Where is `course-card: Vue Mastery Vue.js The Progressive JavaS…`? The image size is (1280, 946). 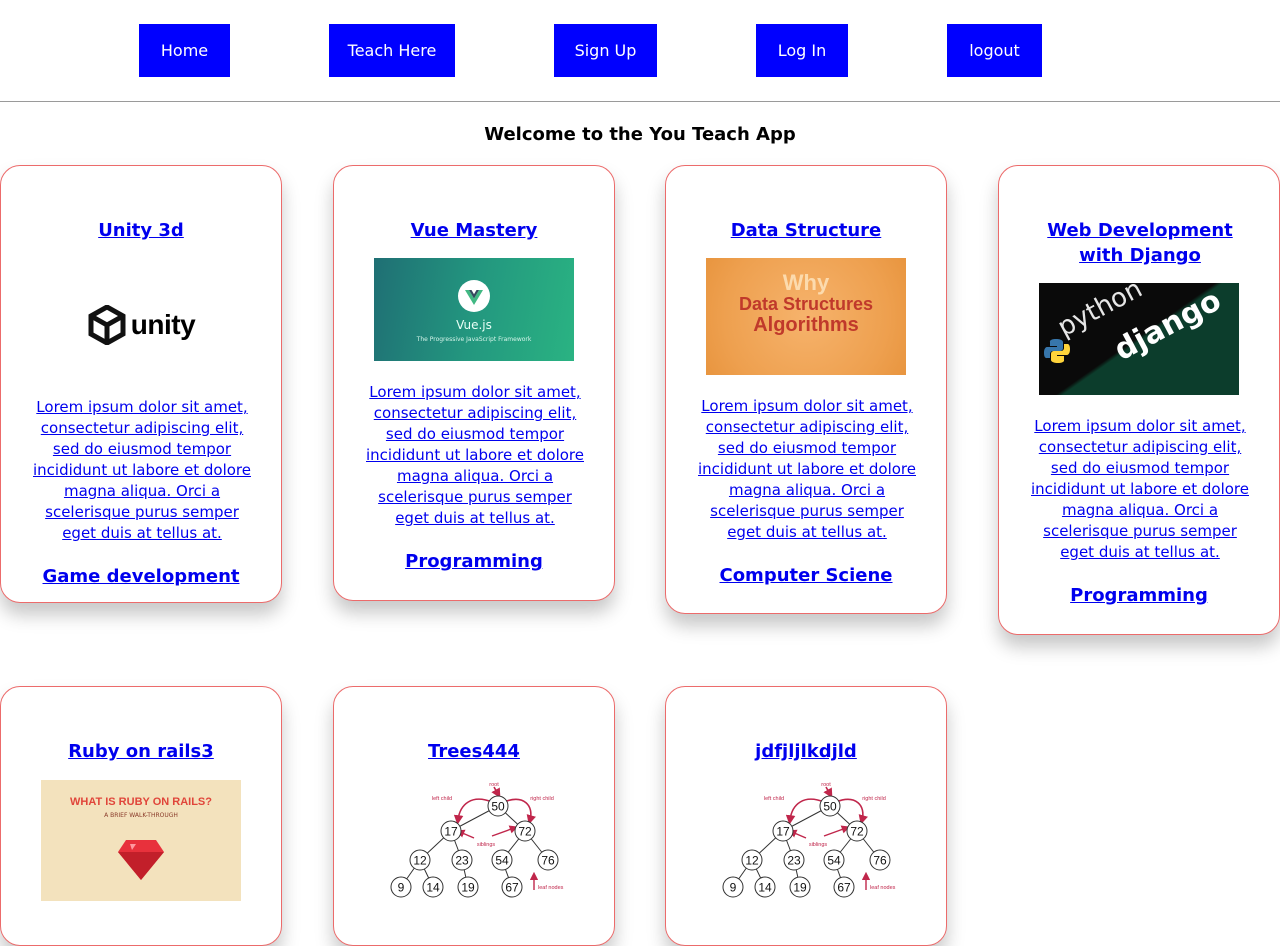
course-card: Vue Mastery Vue.js The Progressive JavaS… is located at coordinates (474, 383).